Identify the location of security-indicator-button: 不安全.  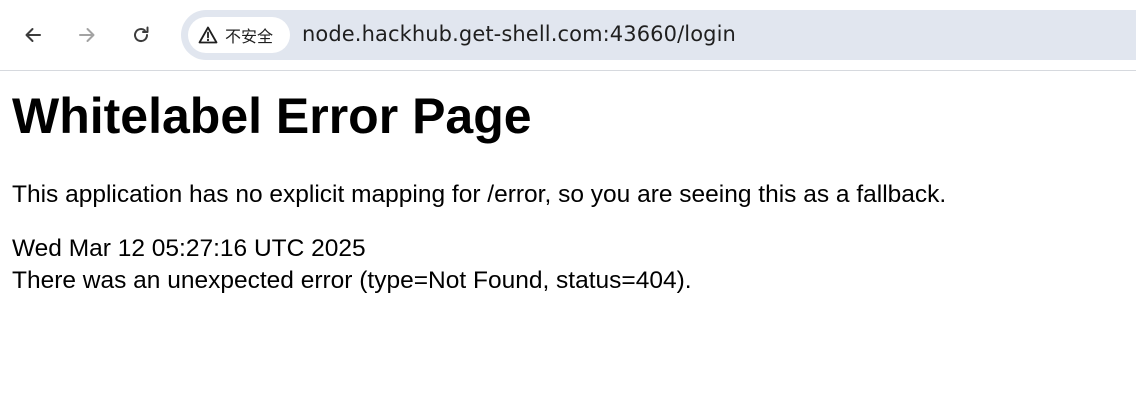
(239, 35).